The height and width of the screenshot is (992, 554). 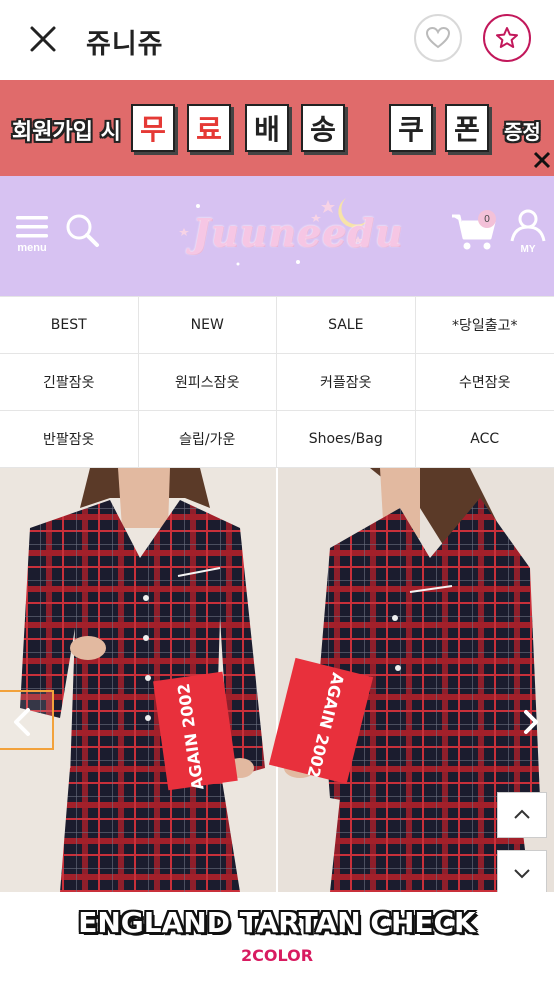 What do you see at coordinates (267, 128) in the screenshot?
I see `promo-tile: 배` at bounding box center [267, 128].